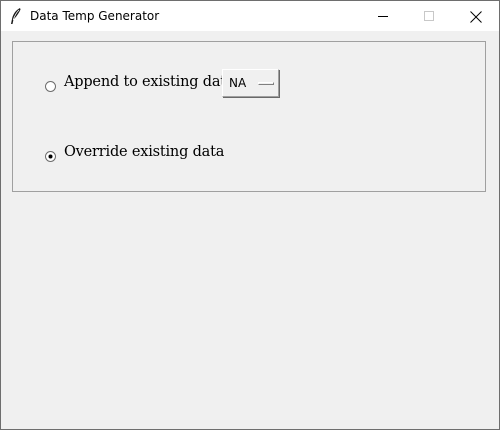 Image resolution: width=500 pixels, height=430 pixels. Describe the element at coordinates (238, 83) in the screenshot. I see `dropdown-value: NA` at that location.